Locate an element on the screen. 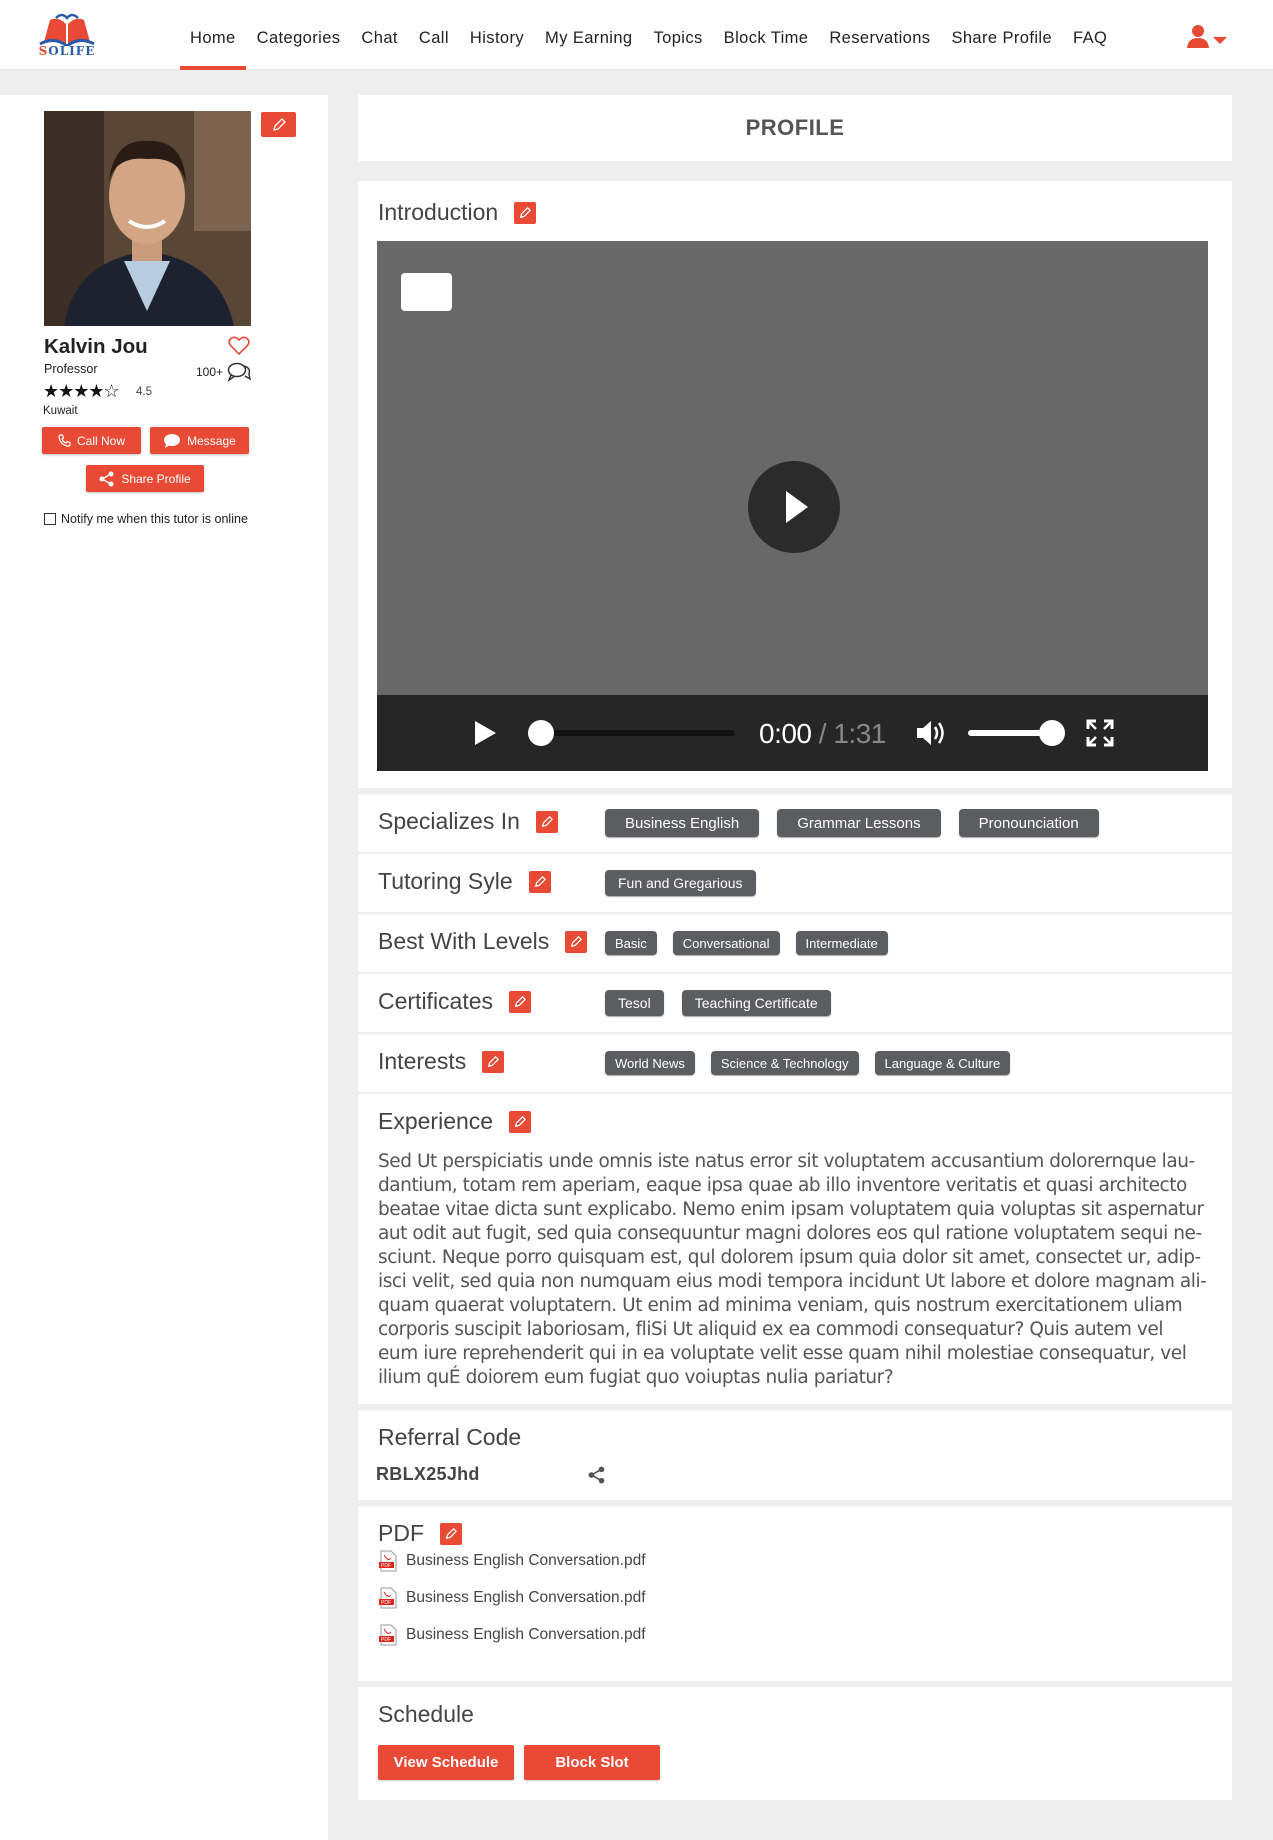 The height and width of the screenshot is (1840, 1273). levels-edit-button is located at coordinates (576, 941).